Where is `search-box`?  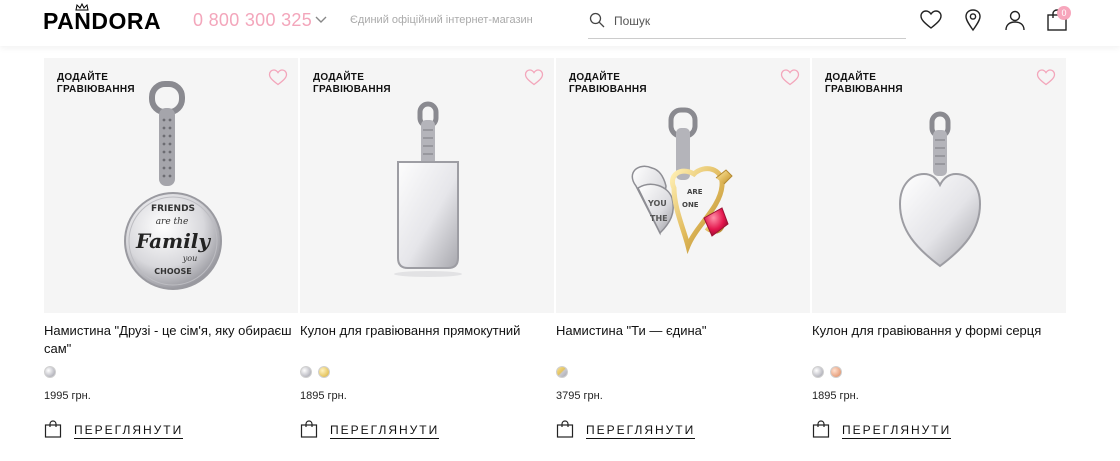
search-box is located at coordinates (747, 23).